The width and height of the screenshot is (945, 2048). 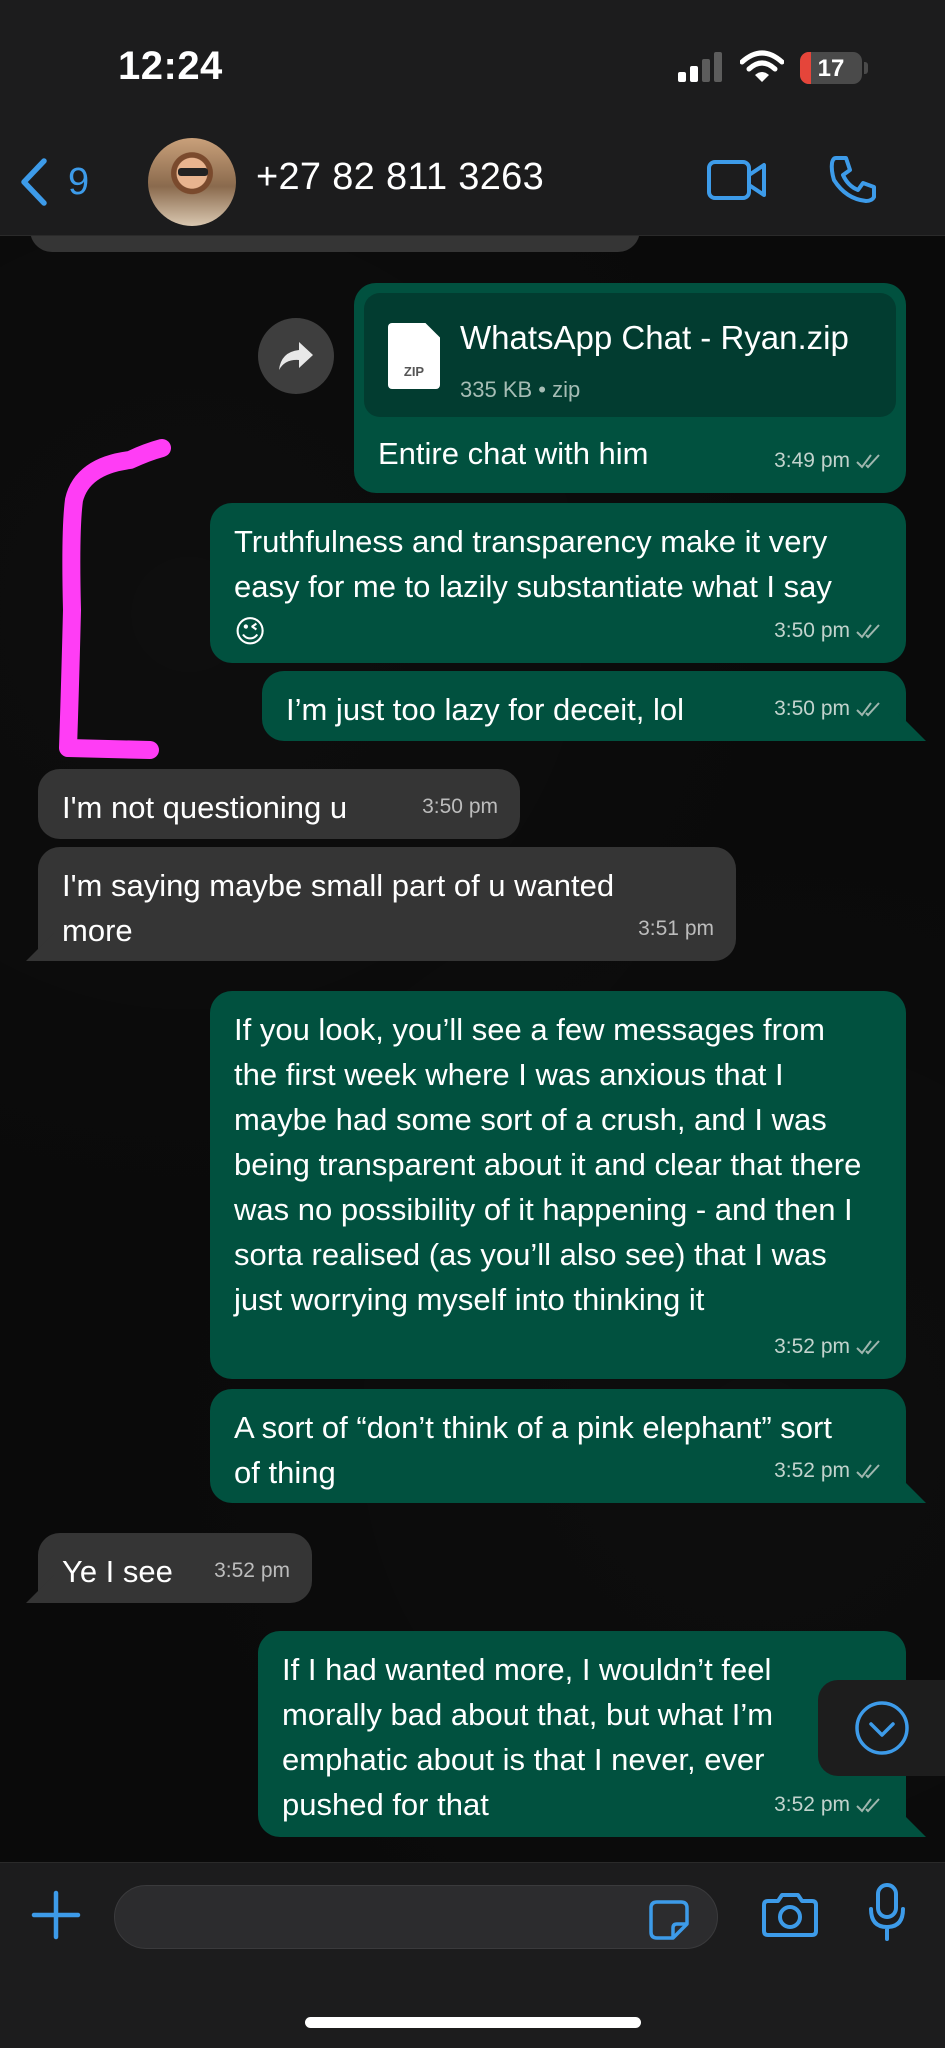 What do you see at coordinates (414, 356) in the screenshot?
I see `zip-file-icon: ZIP` at bounding box center [414, 356].